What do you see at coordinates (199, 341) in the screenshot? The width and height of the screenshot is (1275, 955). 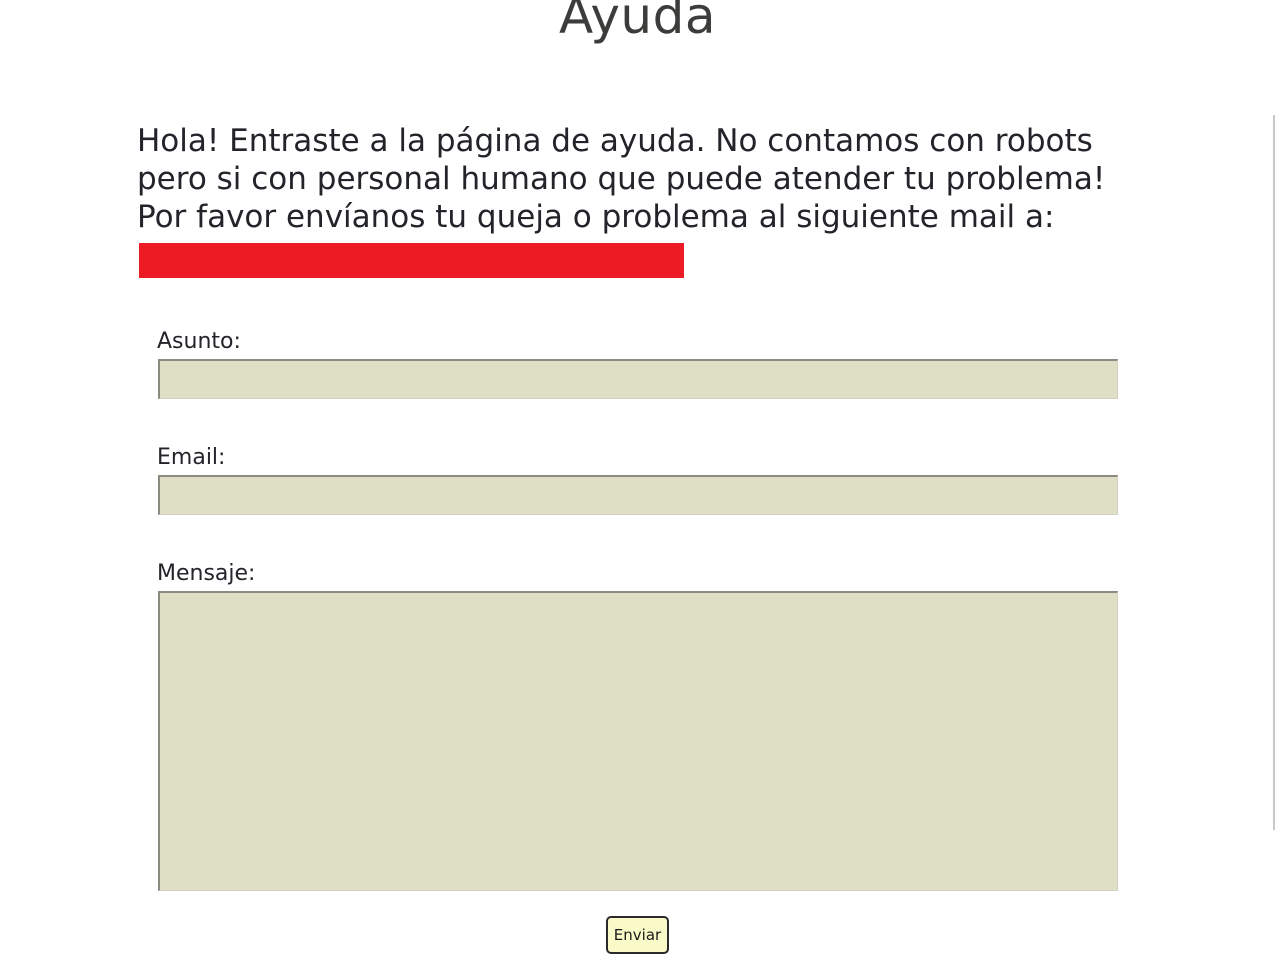 I see `subject-label: Asunto:` at bounding box center [199, 341].